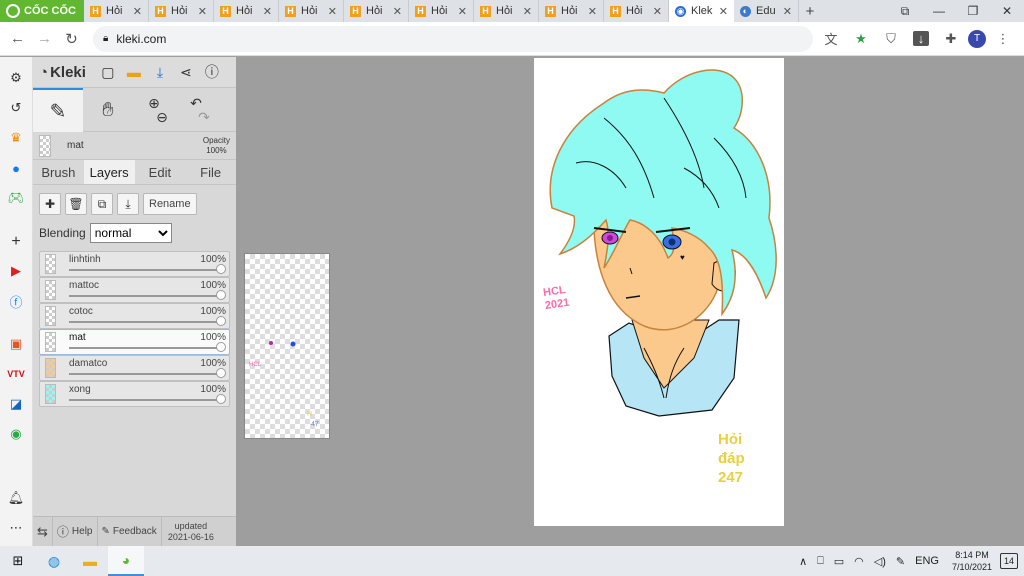 This screenshot has width=1024, height=576. What do you see at coordinates (977, 38) in the screenshot?
I see `avatar: T` at bounding box center [977, 38].